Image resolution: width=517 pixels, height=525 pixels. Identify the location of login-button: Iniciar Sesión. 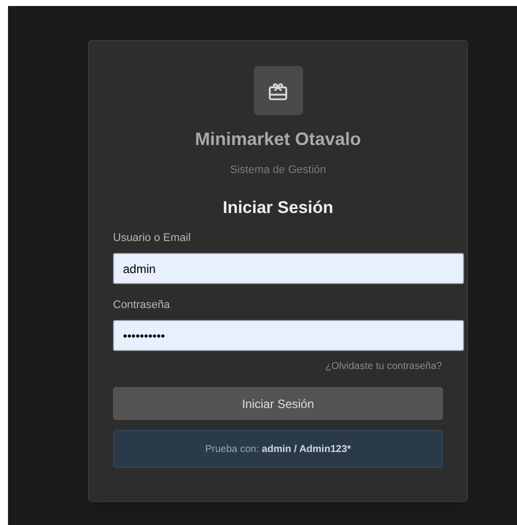
(278, 403).